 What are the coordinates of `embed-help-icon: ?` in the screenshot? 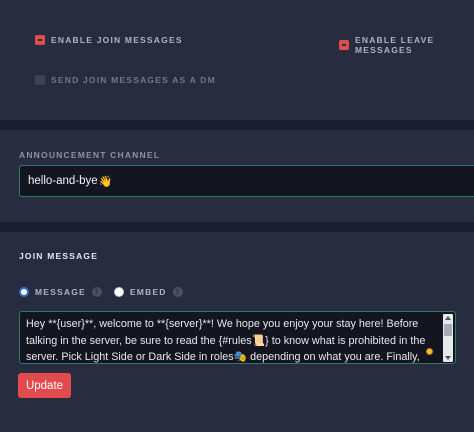 It's located at (177, 292).